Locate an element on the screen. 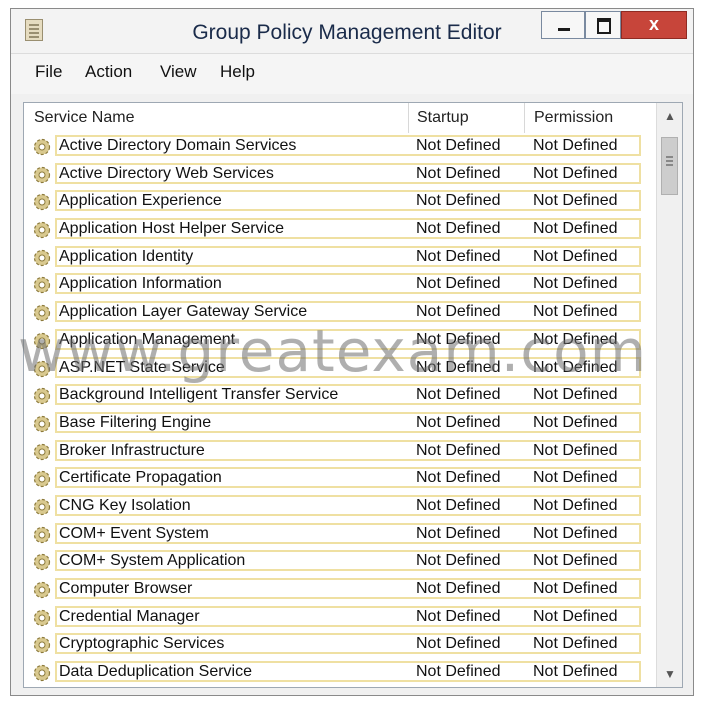 The image size is (707, 702). close-icon: x is located at coordinates (653, 24).